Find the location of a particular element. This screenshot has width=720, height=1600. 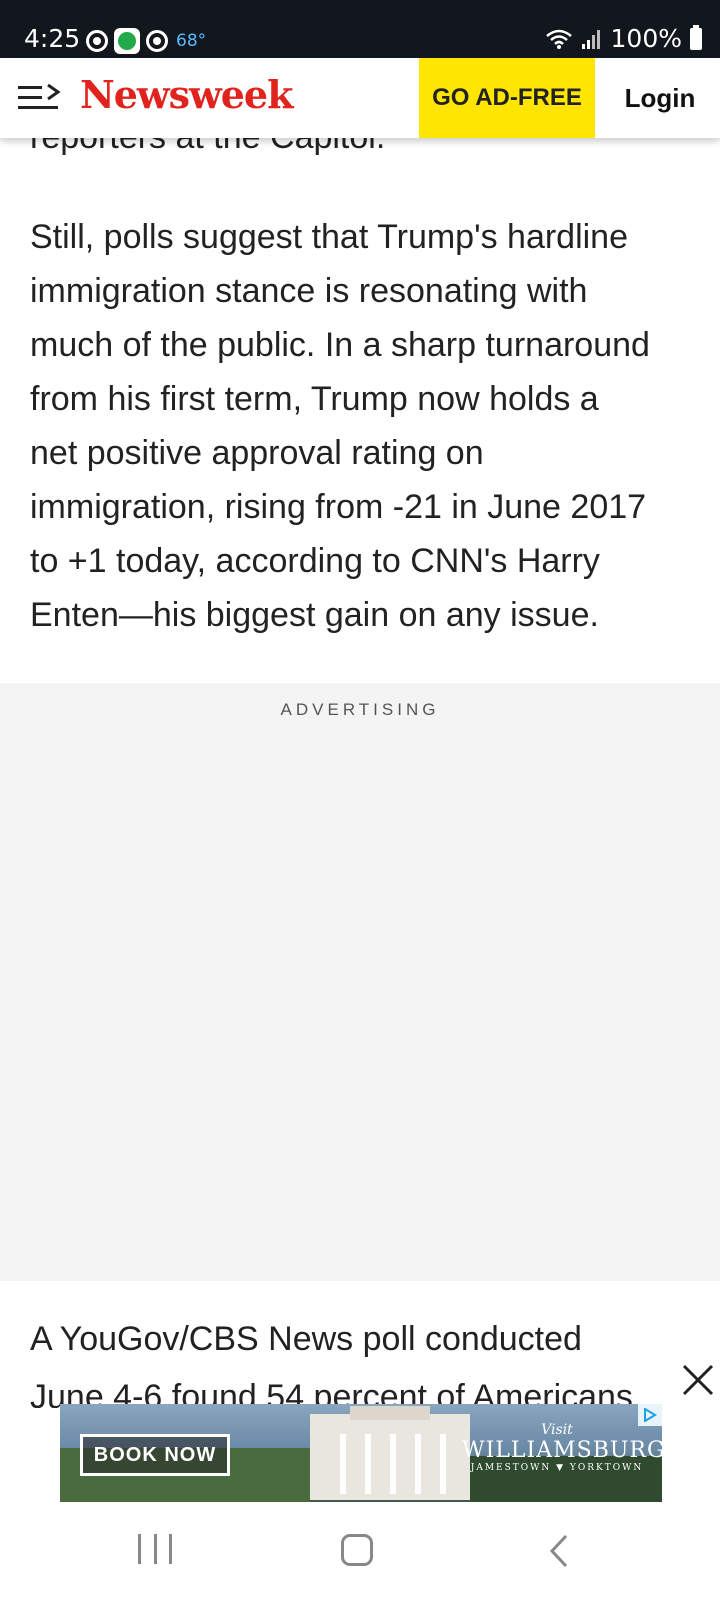

book-now-button: BOOK NOW is located at coordinates (155, 1455).